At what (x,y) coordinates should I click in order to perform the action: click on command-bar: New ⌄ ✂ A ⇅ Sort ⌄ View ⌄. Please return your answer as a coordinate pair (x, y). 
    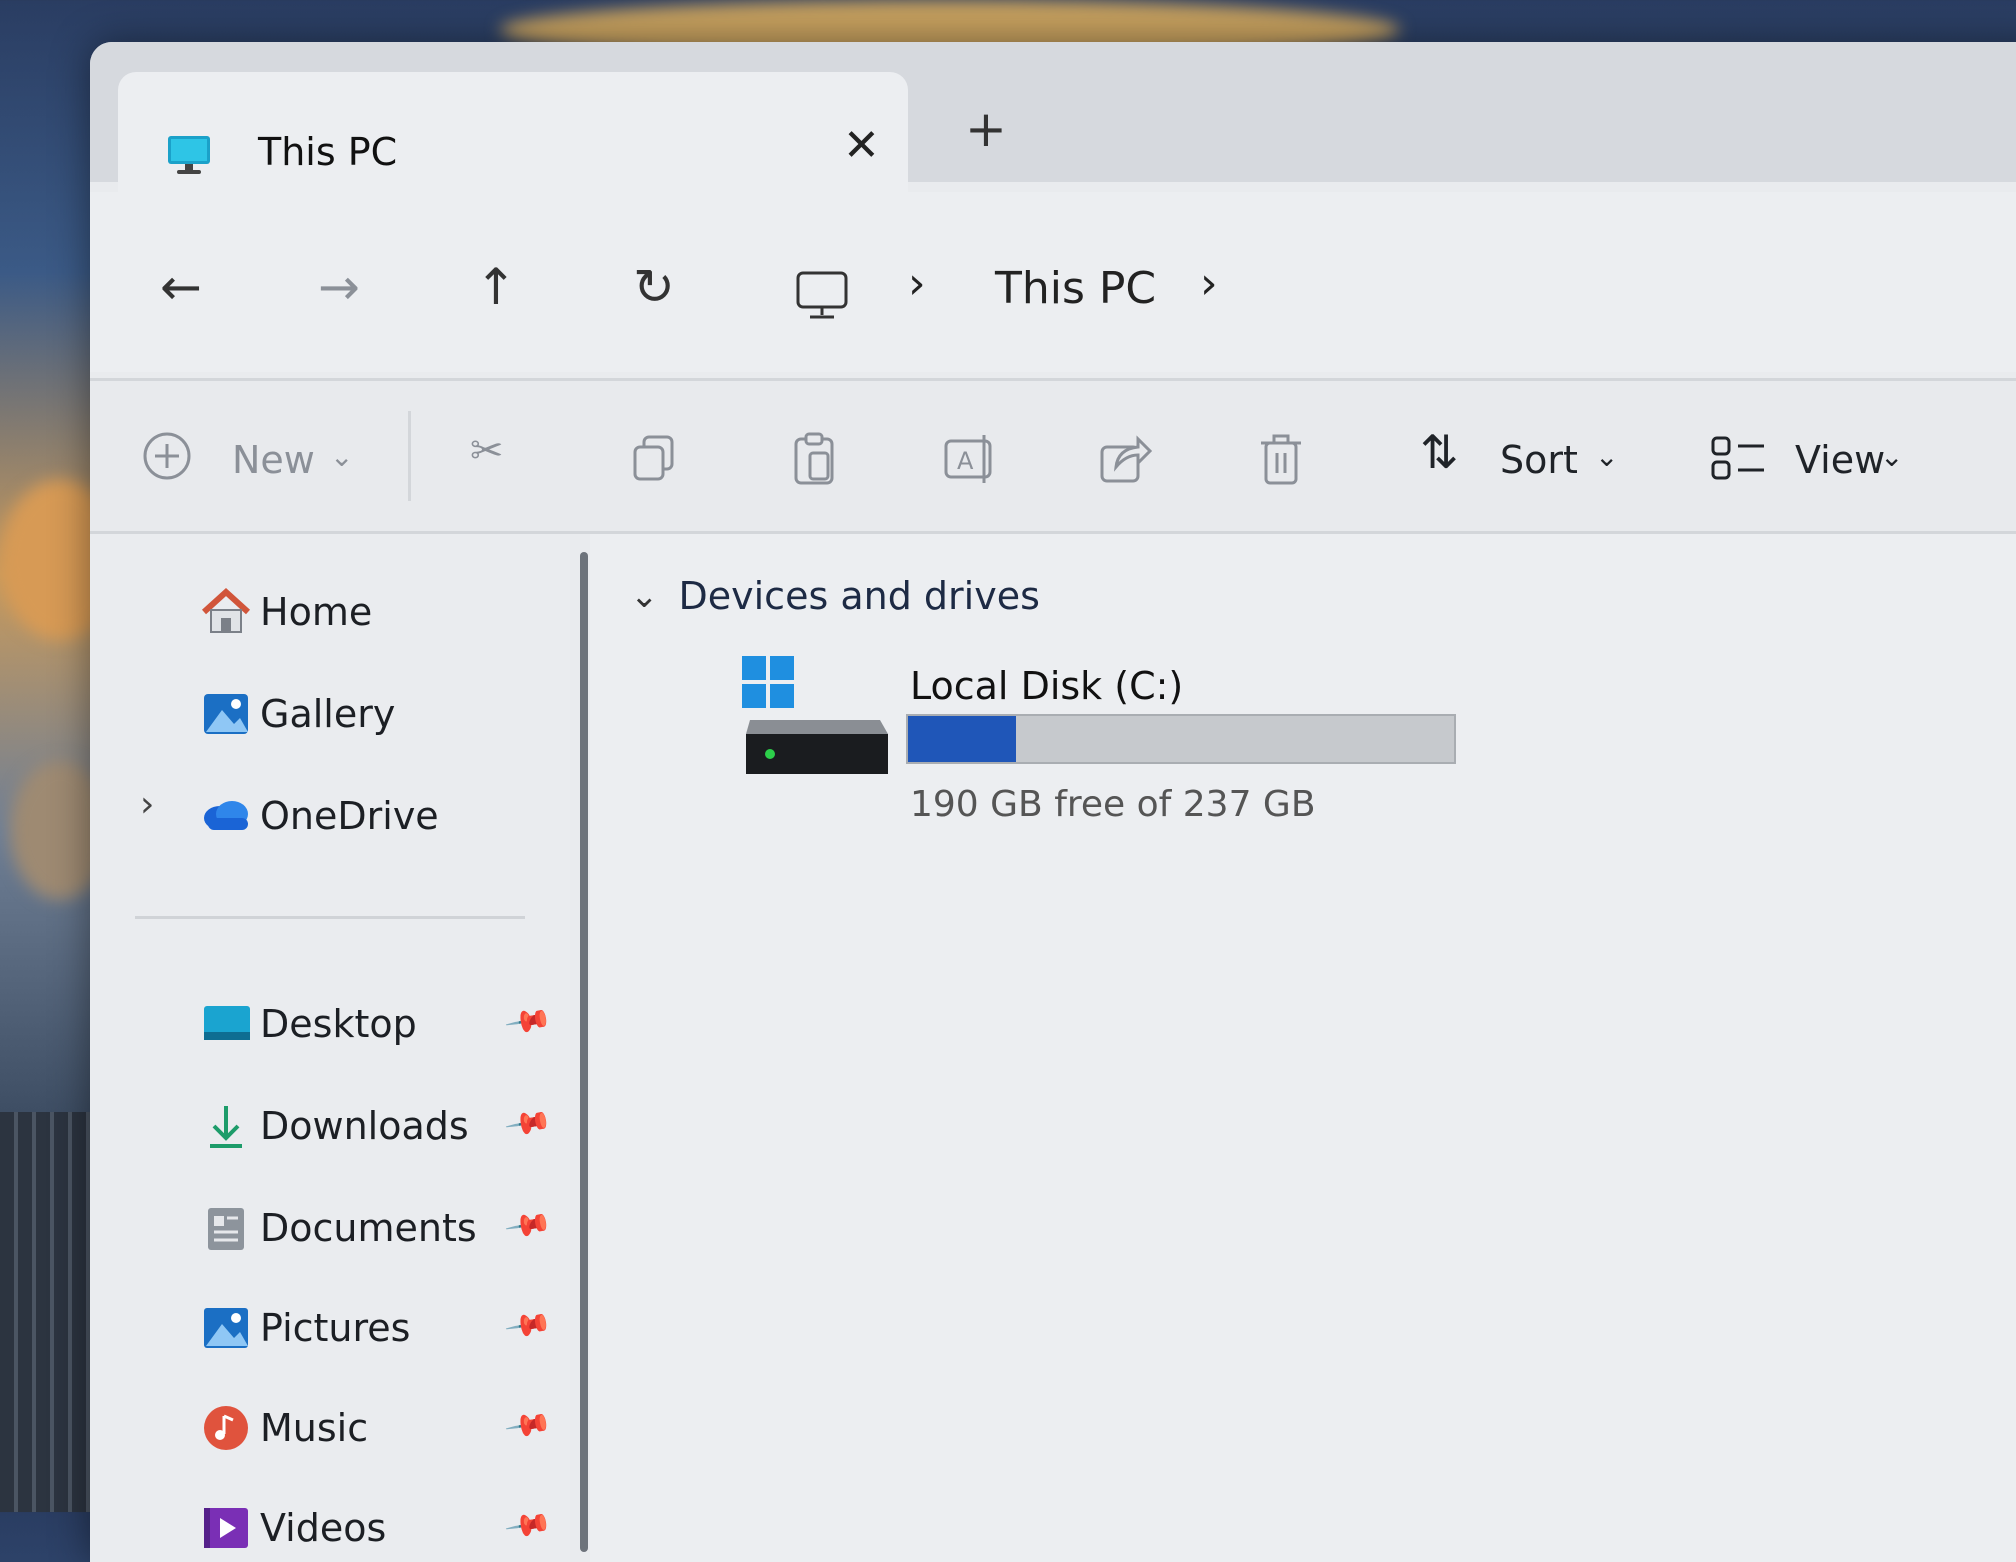
    Looking at the image, I should click on (1053, 456).